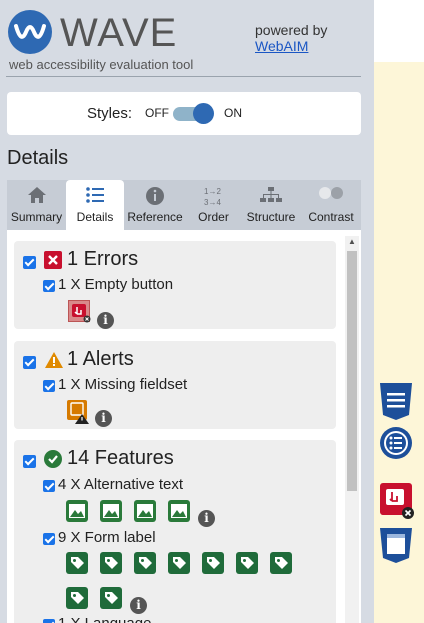 The height and width of the screenshot is (623, 424). Describe the element at coordinates (352, 241) in the screenshot. I see `scroll-up-arrow-icon: ▲` at that location.